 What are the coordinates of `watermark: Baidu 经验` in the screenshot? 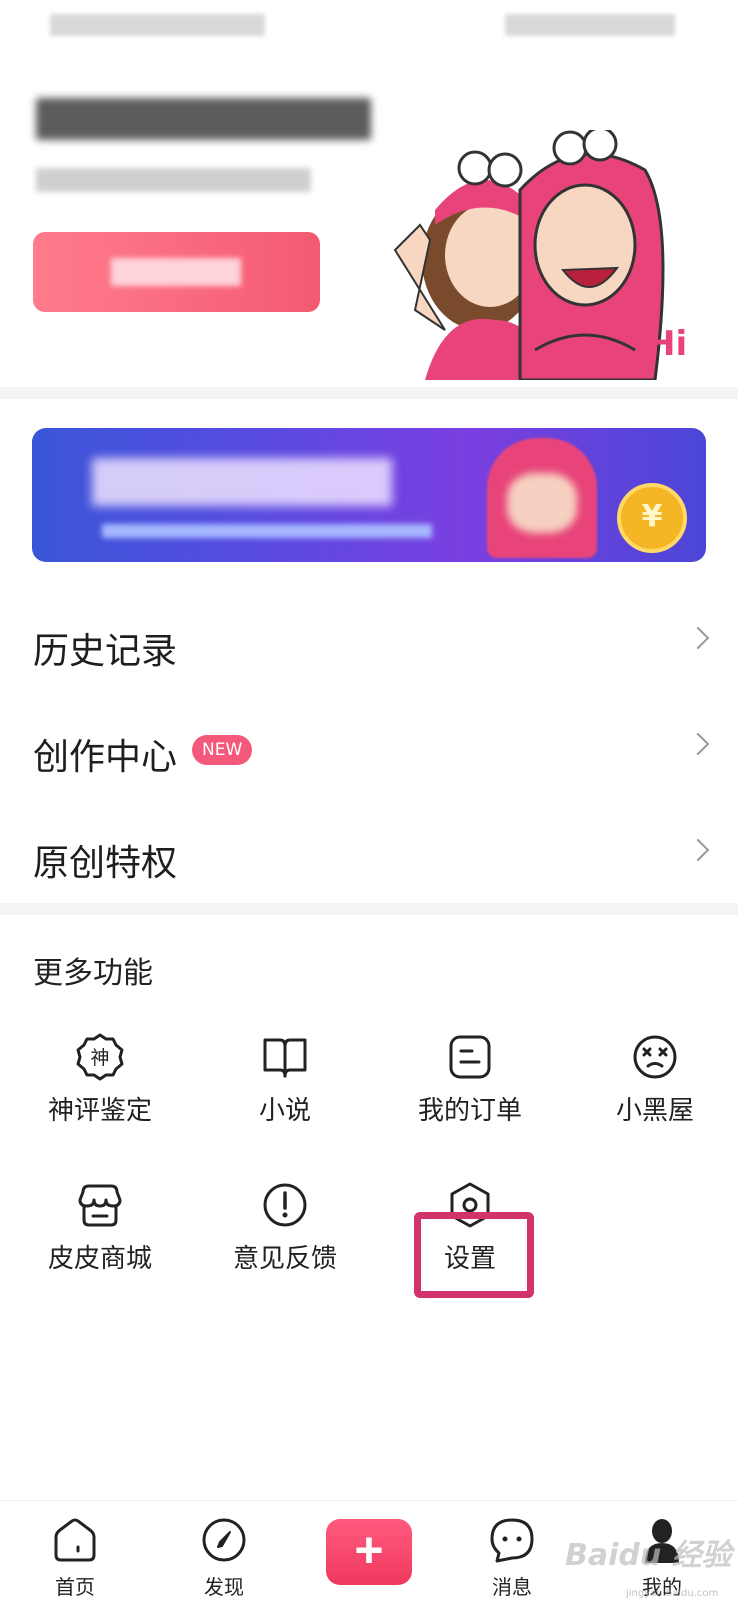 It's located at (648, 1555).